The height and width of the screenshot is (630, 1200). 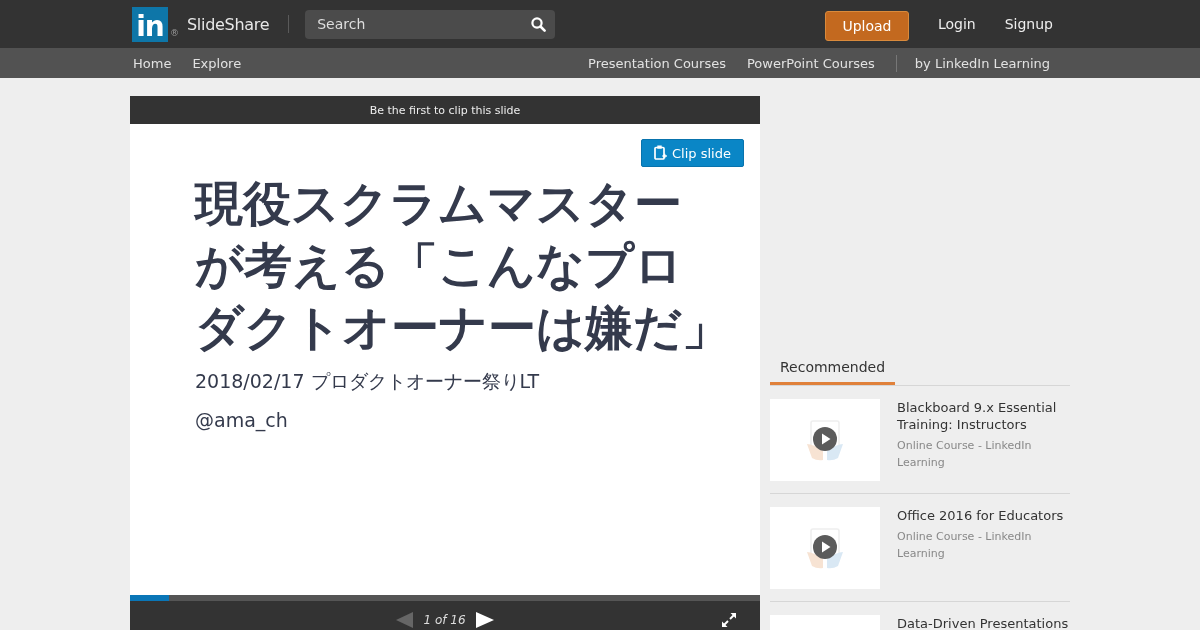 I want to click on clipboard-plus-icon, so click(x=661, y=153).